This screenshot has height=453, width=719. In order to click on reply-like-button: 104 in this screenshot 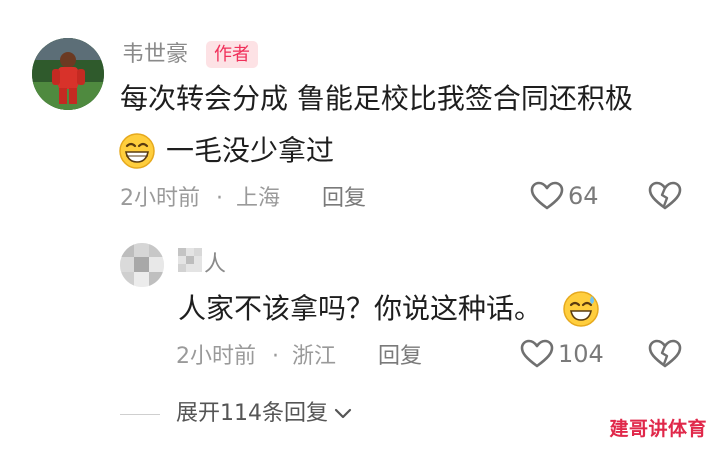, I will do `click(562, 354)`.